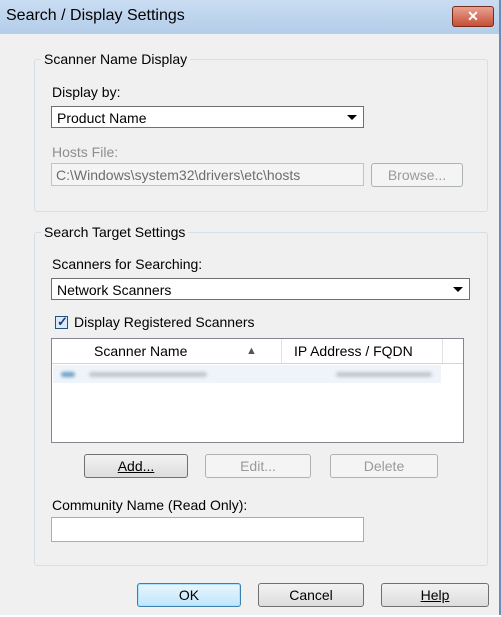 This screenshot has height=617, width=501. I want to click on display-by-value: Product Name, so click(102, 118).